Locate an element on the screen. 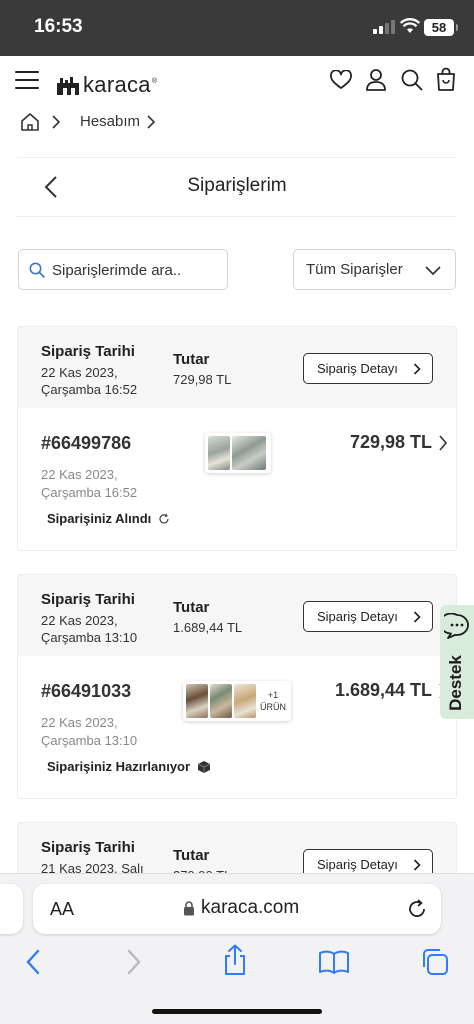 This screenshot has width=474, height=1024. karaca-logo-mark-icon is located at coordinates (68, 86).